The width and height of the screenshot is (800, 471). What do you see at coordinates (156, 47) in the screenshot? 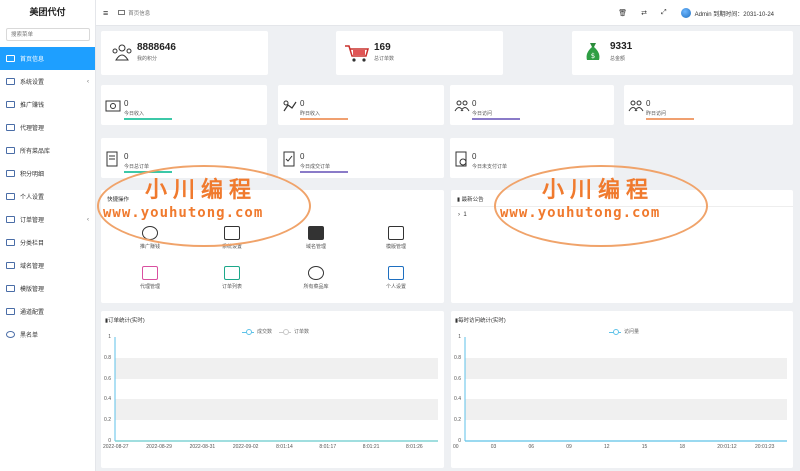
I see `stat-points-value: 8888646` at bounding box center [156, 47].